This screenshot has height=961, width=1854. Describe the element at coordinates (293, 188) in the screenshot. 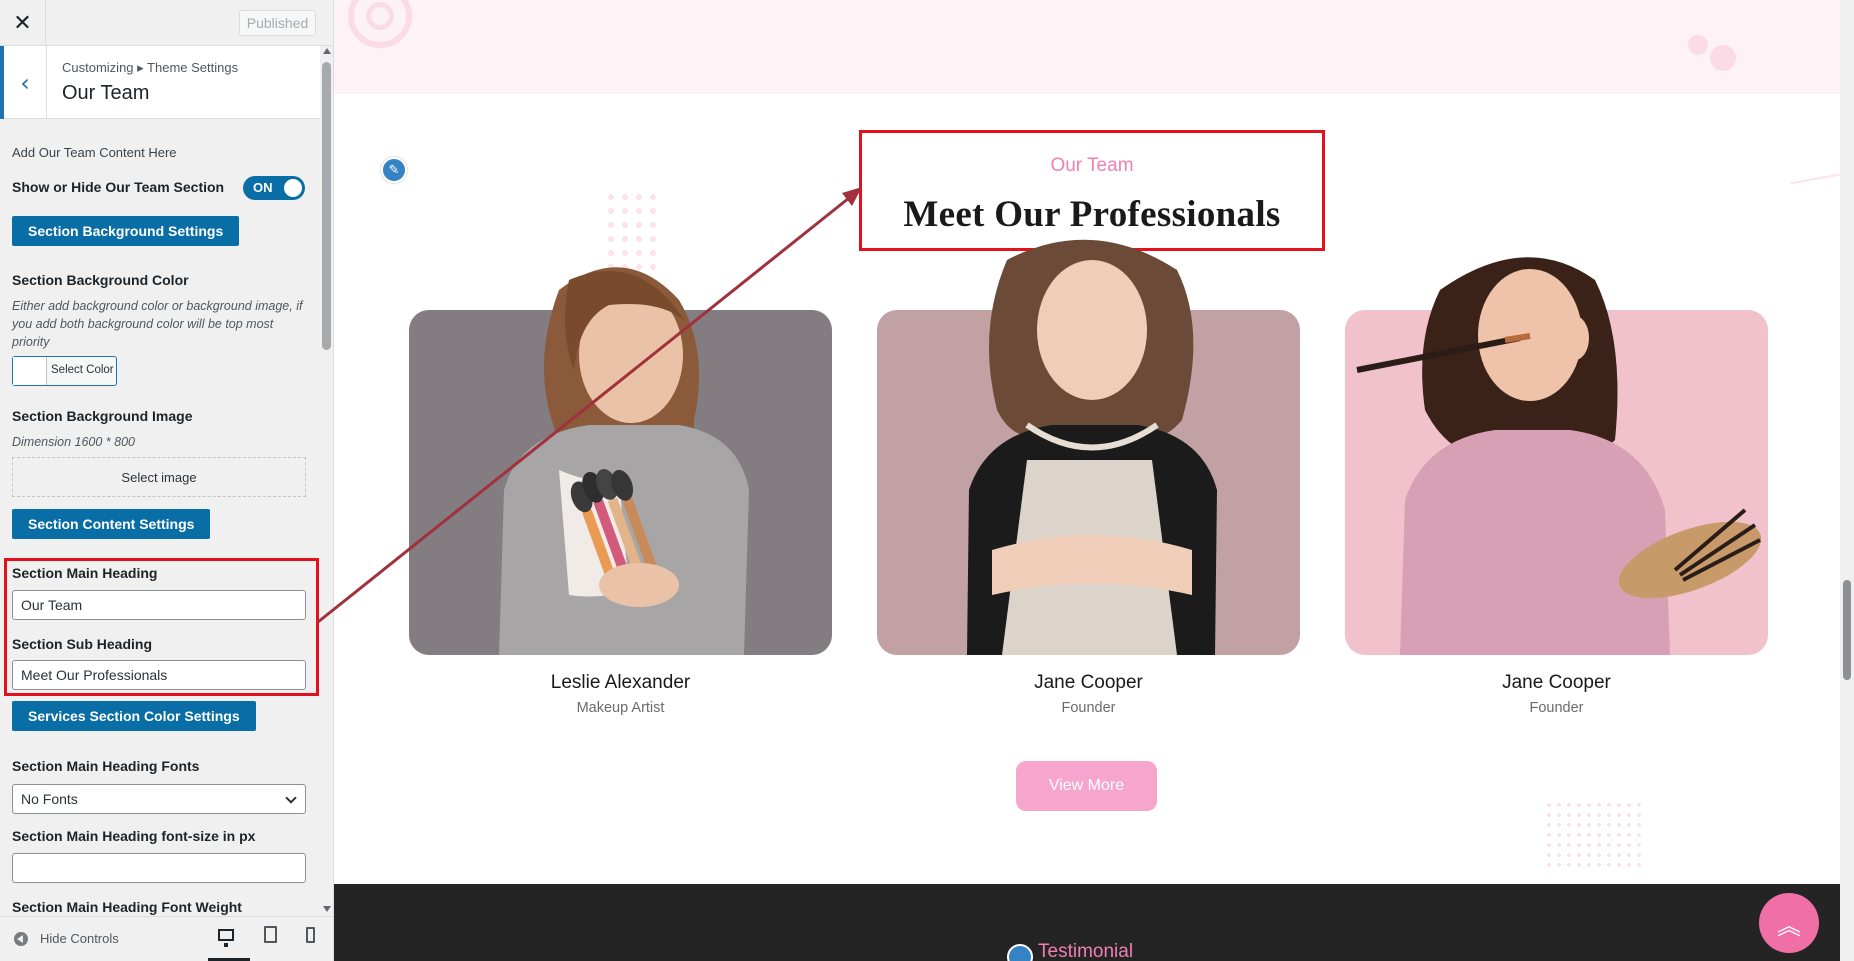

I see `toggle-knob` at that location.